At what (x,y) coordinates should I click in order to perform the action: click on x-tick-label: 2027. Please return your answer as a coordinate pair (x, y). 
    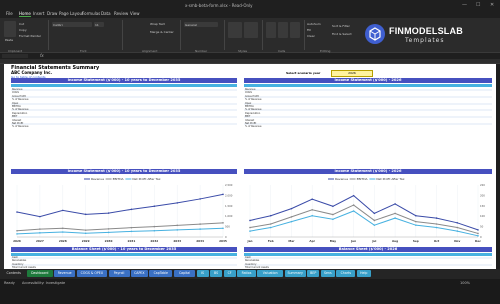
    Looking at the image, I should click on (40, 241).